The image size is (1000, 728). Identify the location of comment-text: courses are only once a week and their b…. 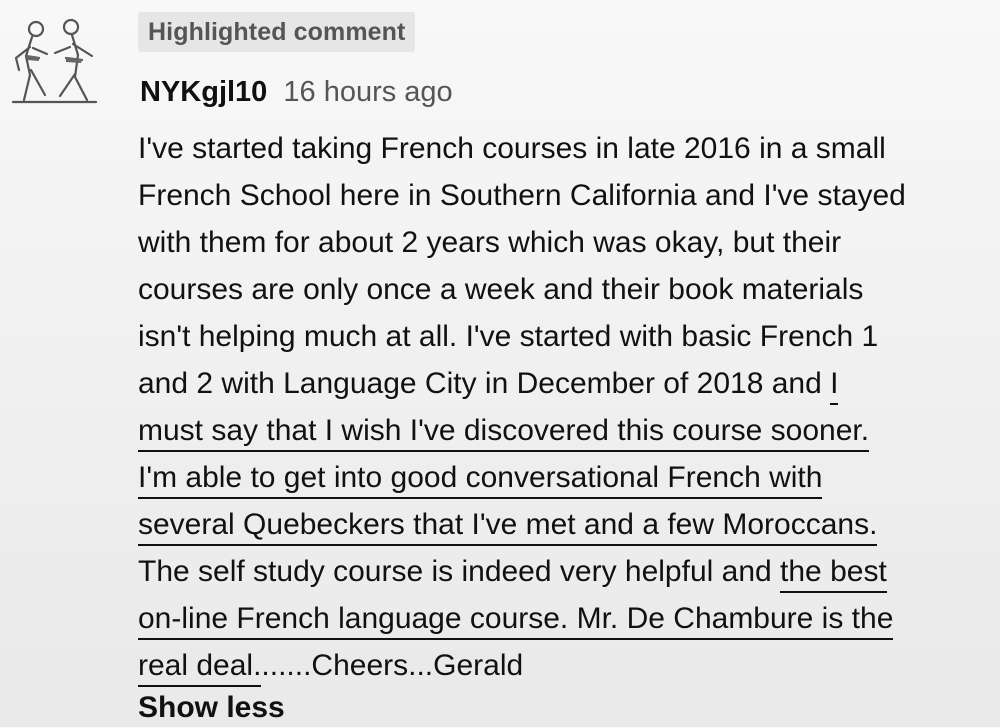
(501, 289).